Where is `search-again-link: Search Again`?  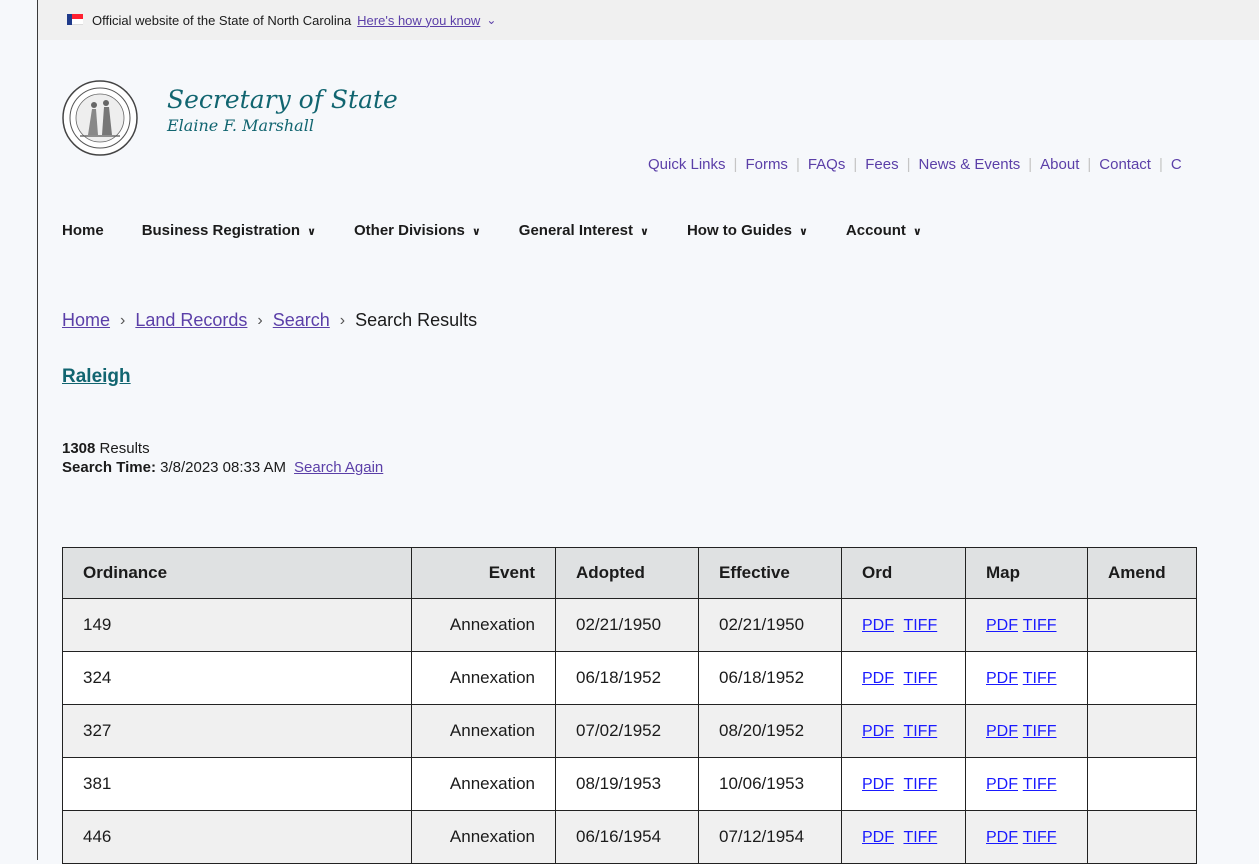 search-again-link: Search Again is located at coordinates (338, 467).